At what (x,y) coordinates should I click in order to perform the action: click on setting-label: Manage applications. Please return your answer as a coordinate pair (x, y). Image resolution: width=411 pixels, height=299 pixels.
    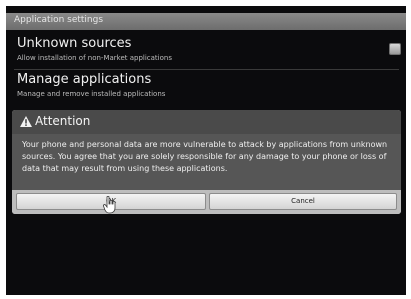
    Looking at the image, I should click on (84, 79).